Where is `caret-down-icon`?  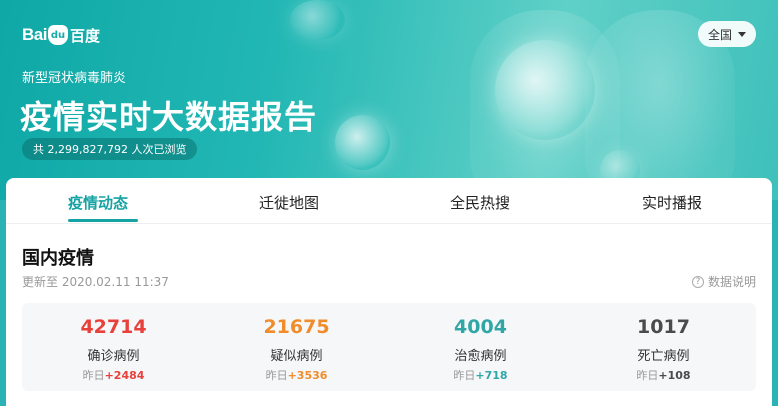 caret-down-icon is located at coordinates (742, 34).